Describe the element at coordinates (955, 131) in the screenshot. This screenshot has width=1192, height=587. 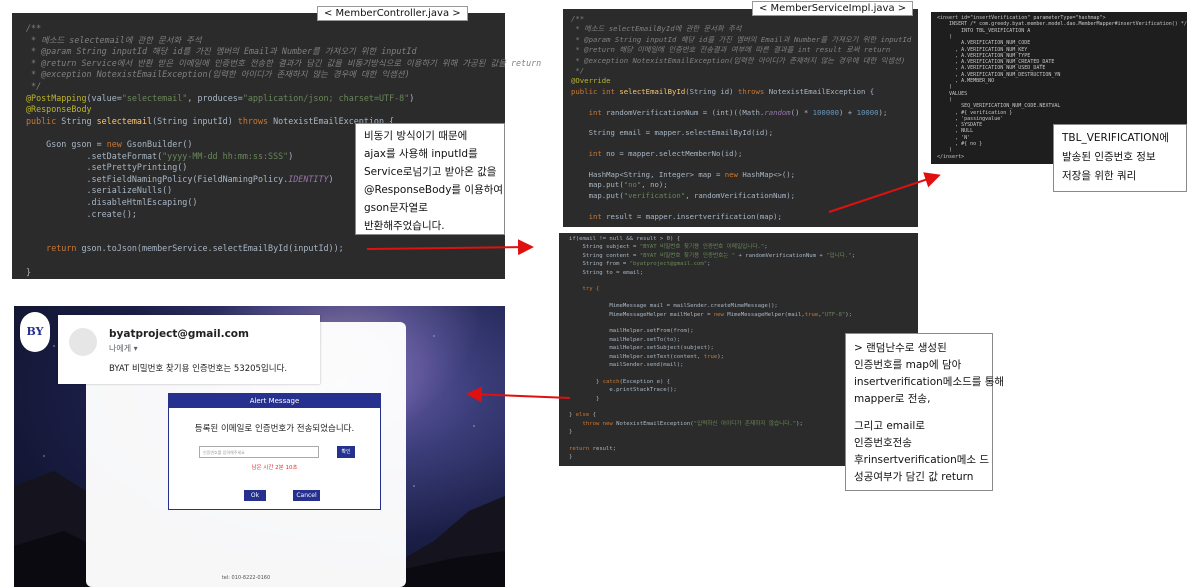
I see `xml-line: , NULL` at that location.